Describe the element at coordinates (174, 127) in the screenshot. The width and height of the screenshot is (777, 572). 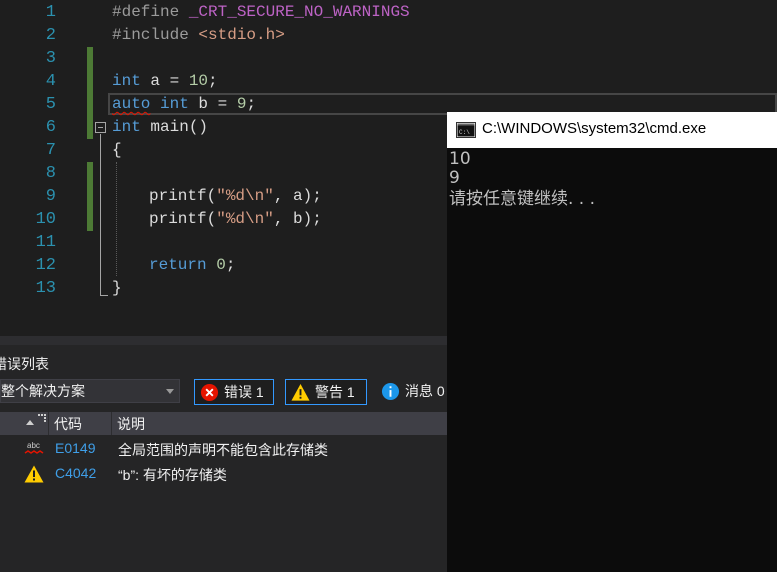
I see `code-text: main()` at that location.